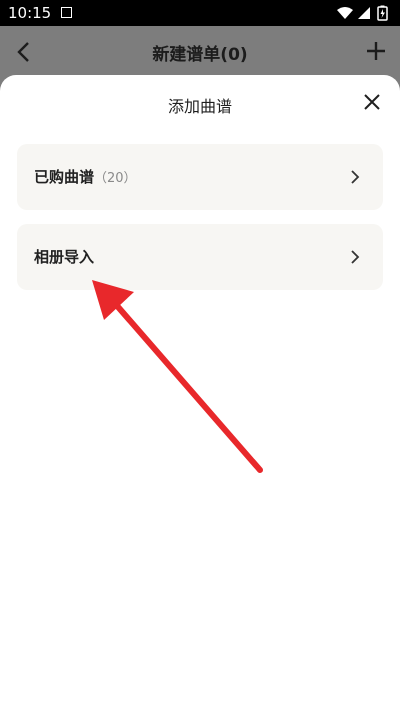 The image size is (400, 710). Describe the element at coordinates (177, 376) in the screenshot. I see `annotation-arrow` at that location.